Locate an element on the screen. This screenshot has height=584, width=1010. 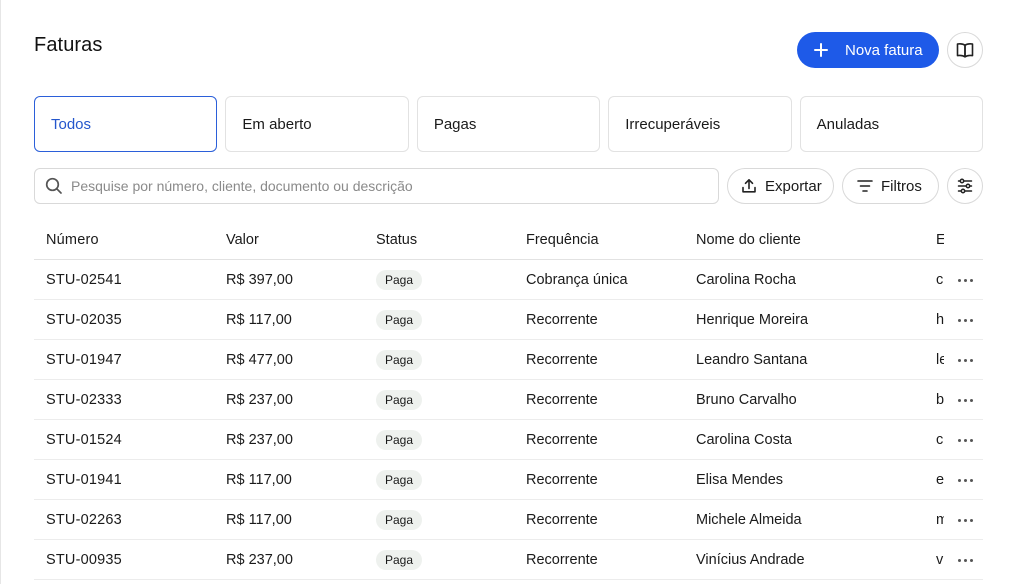
invoice-number: STU-02541 is located at coordinates (84, 280).